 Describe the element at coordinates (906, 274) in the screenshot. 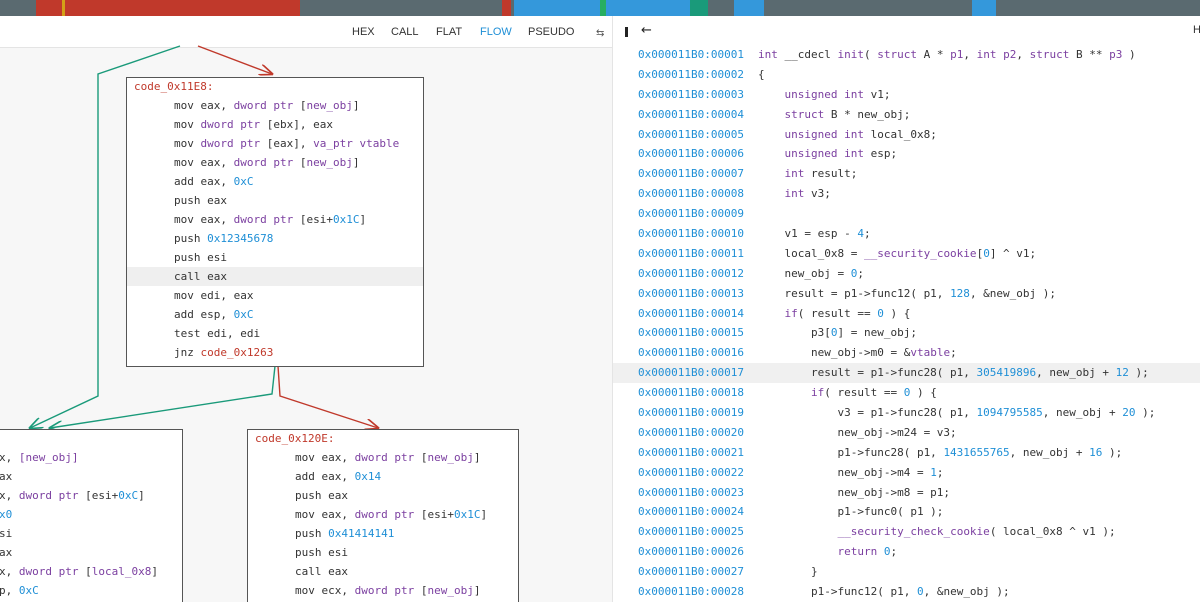

I see `code-line: 0x000011B0:00012 new_obj = 0;` at that location.